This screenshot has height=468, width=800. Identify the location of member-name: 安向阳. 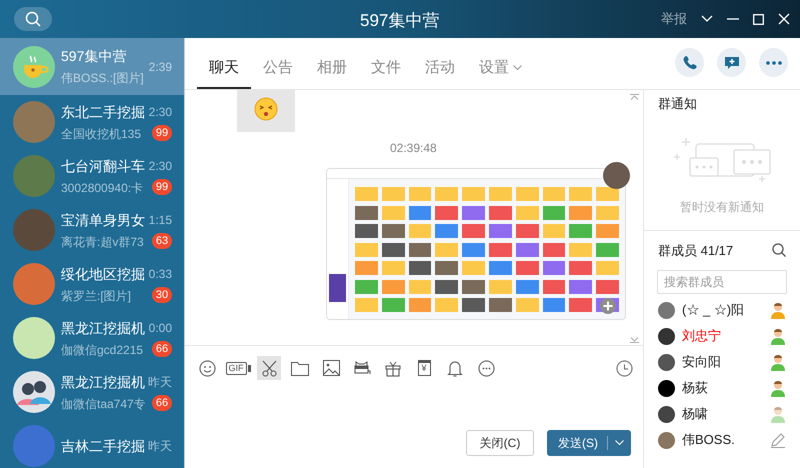
(701, 362).